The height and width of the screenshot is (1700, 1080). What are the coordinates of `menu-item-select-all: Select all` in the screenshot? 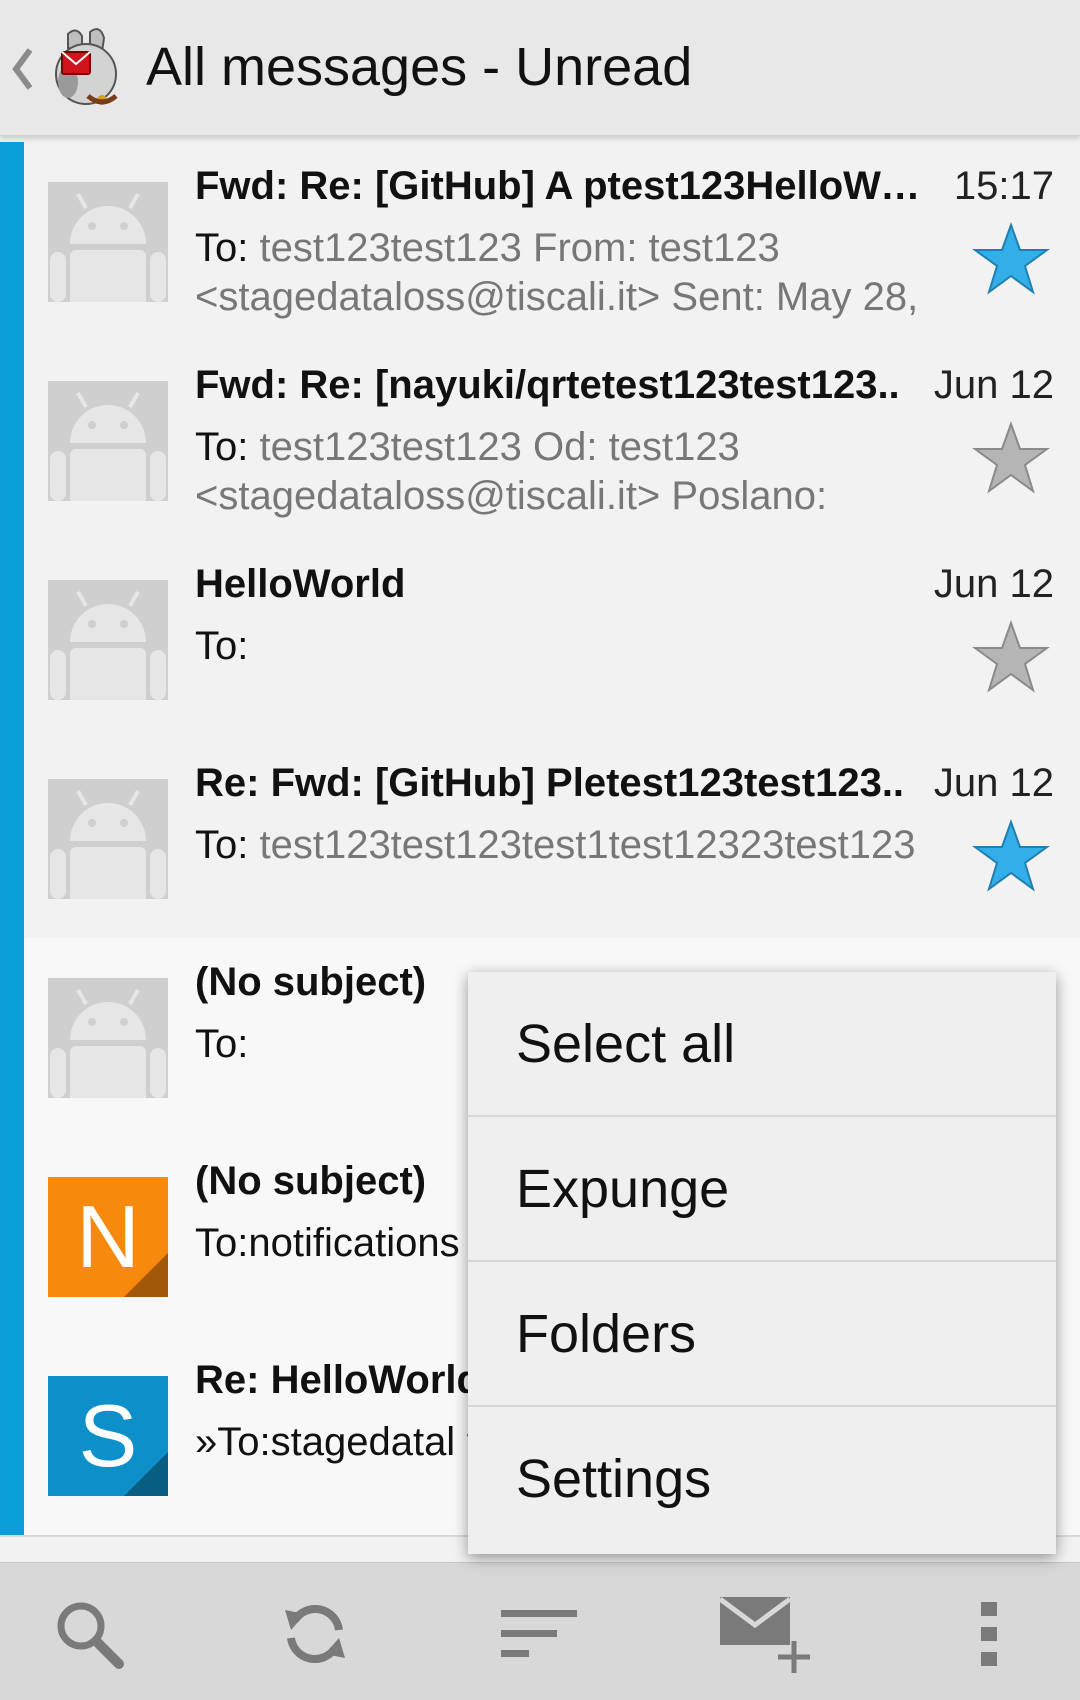 It's located at (762, 1044).